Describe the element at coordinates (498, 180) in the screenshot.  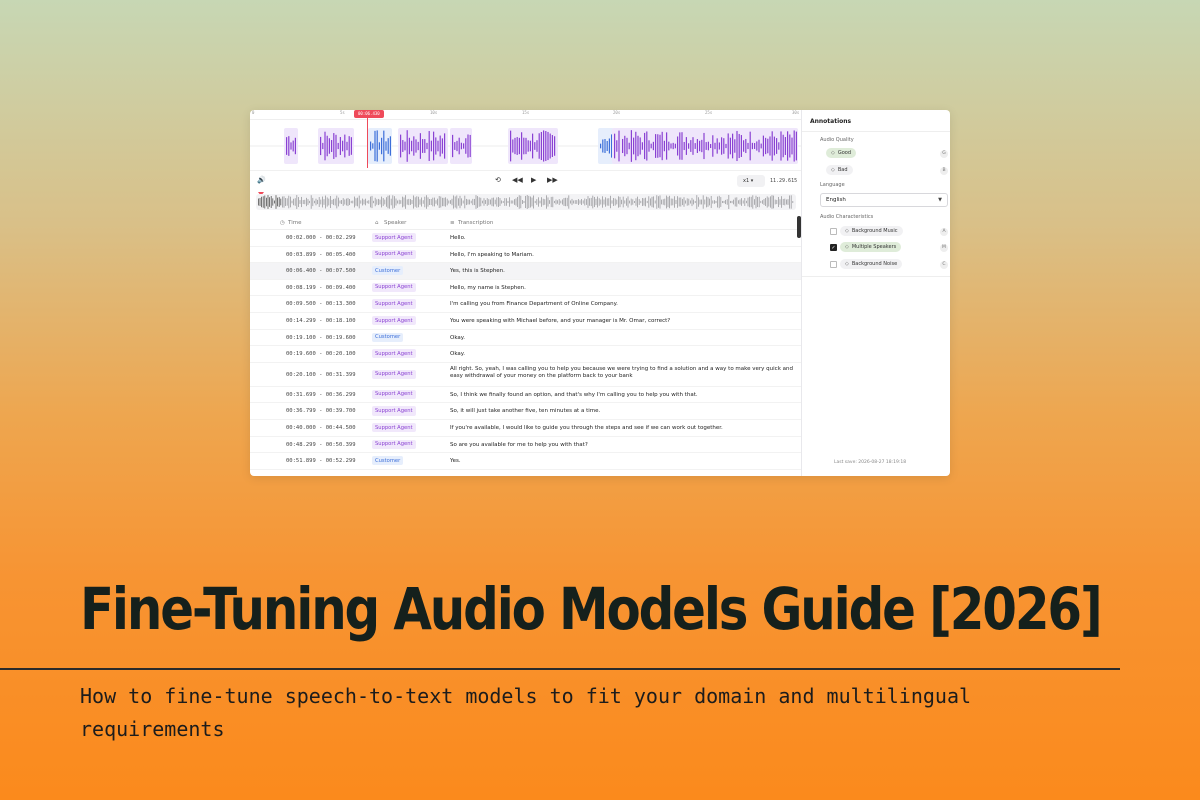
I see `loop-icon: ⟲` at that location.